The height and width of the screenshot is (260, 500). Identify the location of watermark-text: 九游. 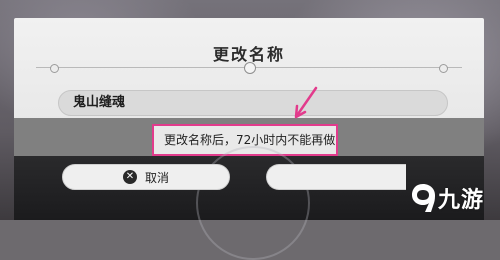
(461, 200).